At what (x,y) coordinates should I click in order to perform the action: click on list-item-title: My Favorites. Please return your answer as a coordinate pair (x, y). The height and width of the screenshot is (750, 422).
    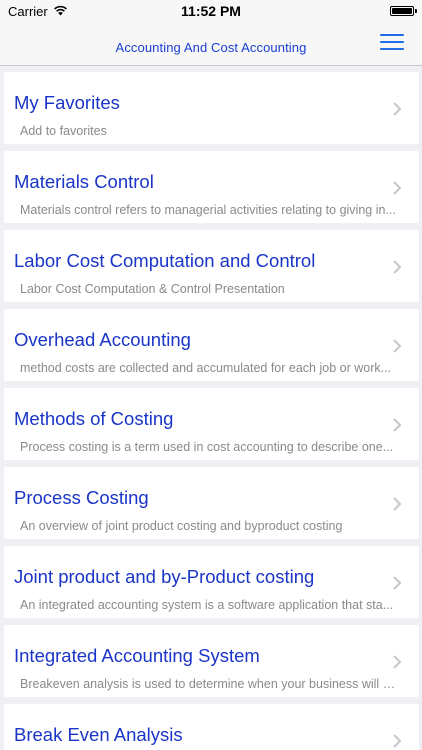
    Looking at the image, I should click on (67, 102).